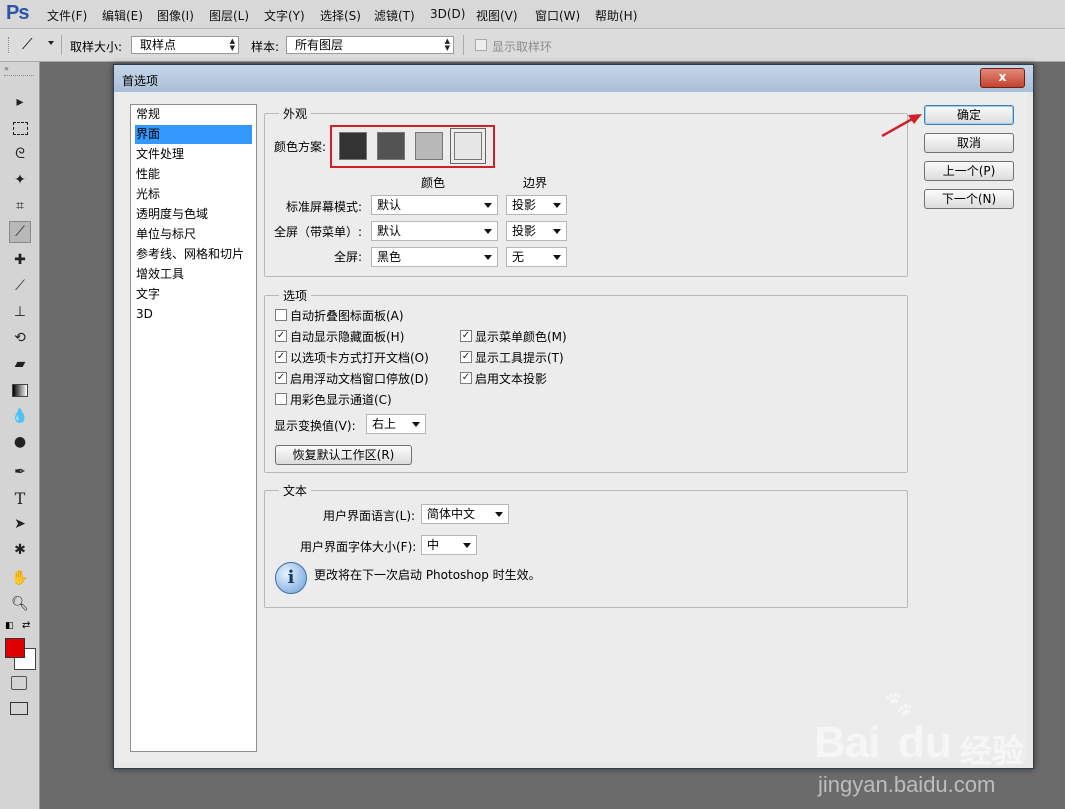  I want to click on color-scheme-label: 颜色方案:, so click(300, 147).